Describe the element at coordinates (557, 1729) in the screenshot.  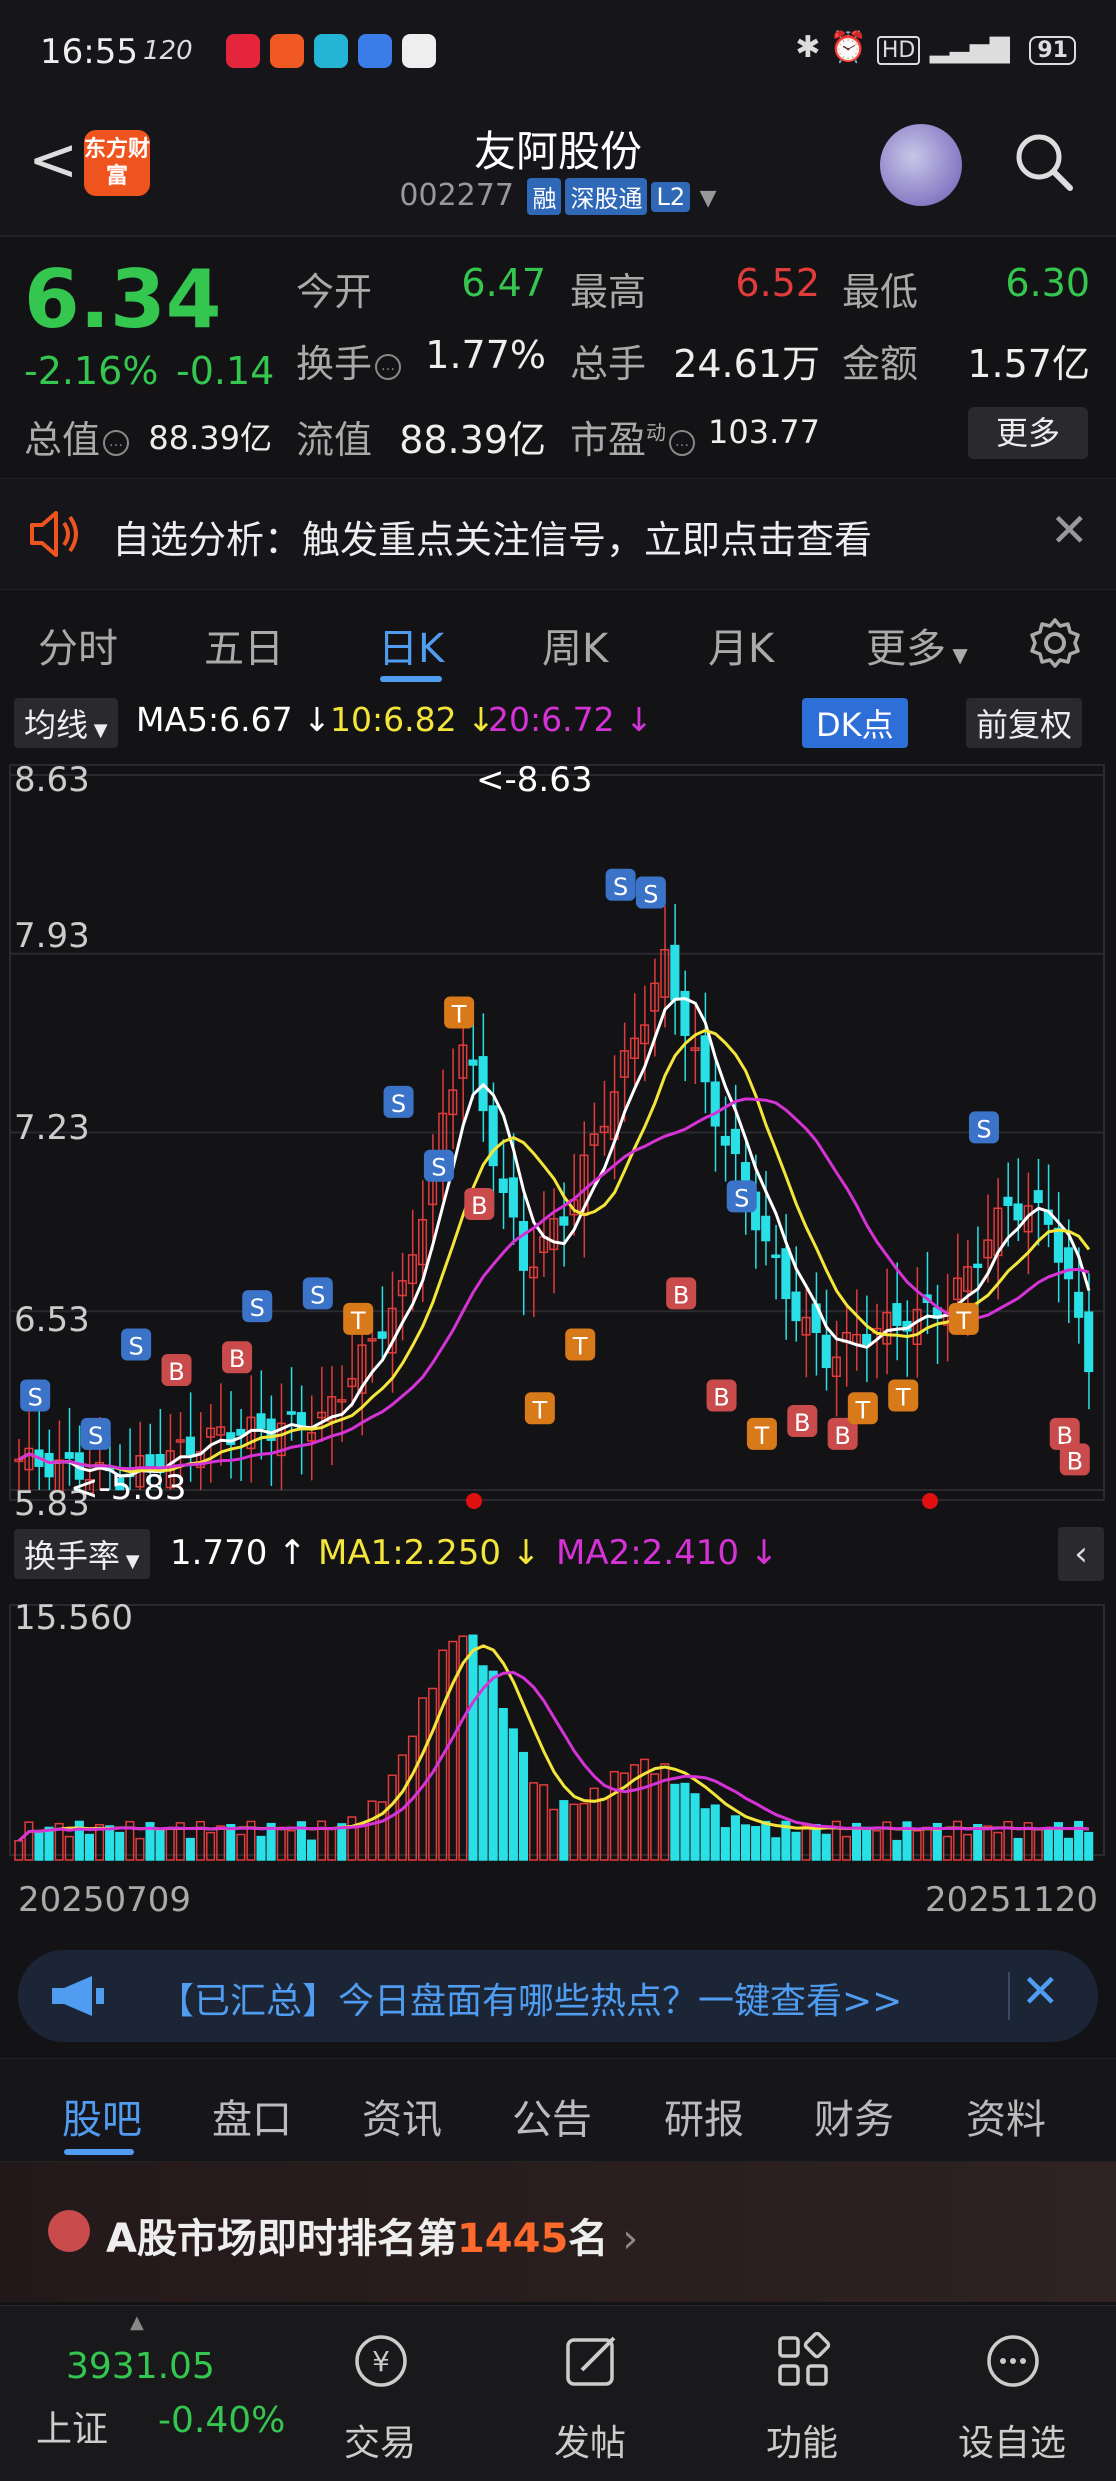
I see `turnover-chart: 15.560` at that location.